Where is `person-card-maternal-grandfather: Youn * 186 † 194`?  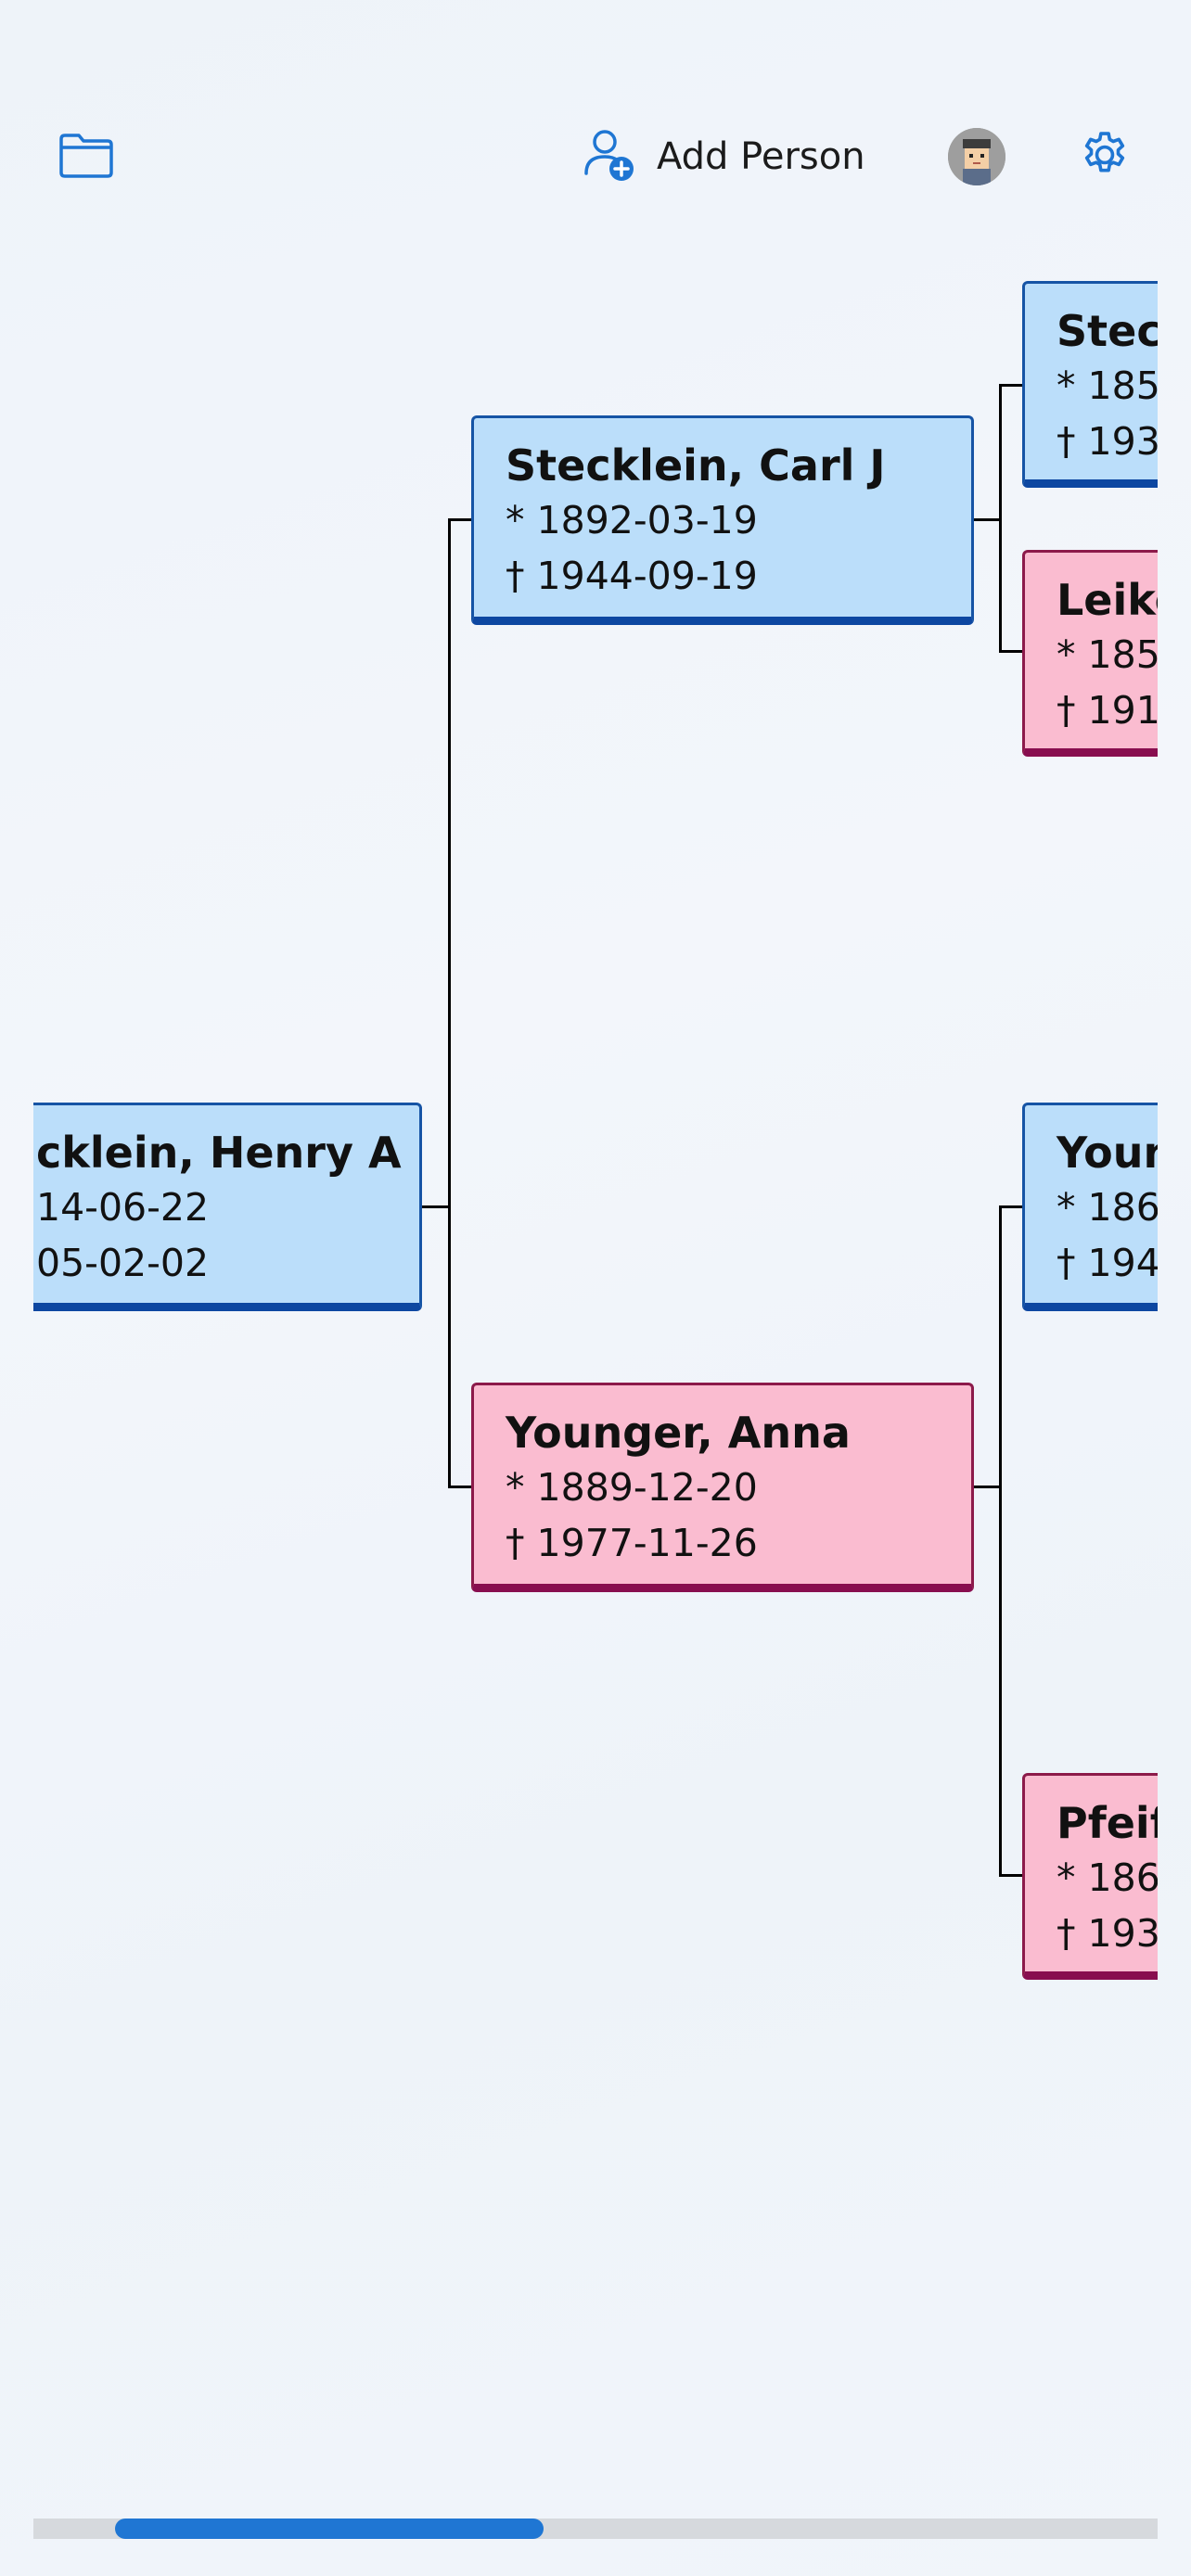
person-card-maternal-grandfather: Youn * 186 † 194 is located at coordinates (1090, 1207).